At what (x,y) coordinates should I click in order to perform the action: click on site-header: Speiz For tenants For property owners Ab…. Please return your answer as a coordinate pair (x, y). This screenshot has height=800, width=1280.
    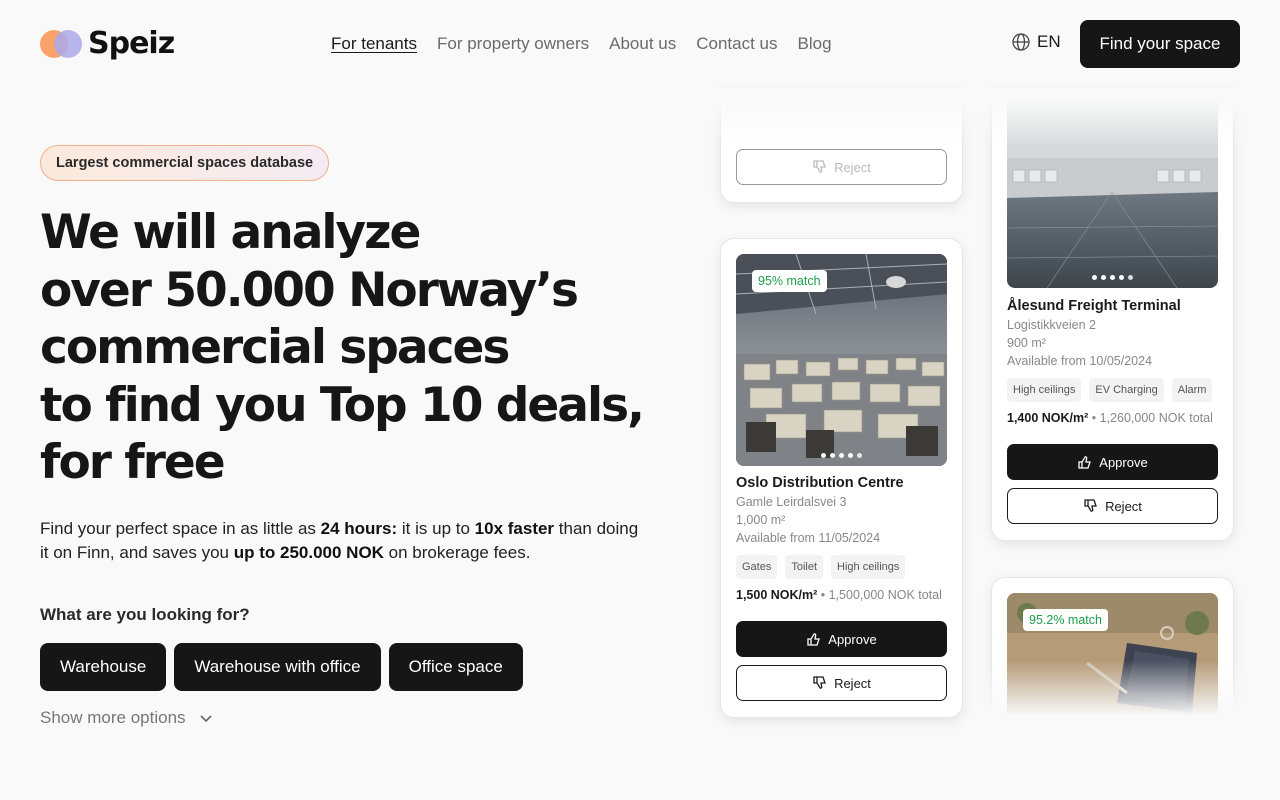
    Looking at the image, I should click on (640, 44).